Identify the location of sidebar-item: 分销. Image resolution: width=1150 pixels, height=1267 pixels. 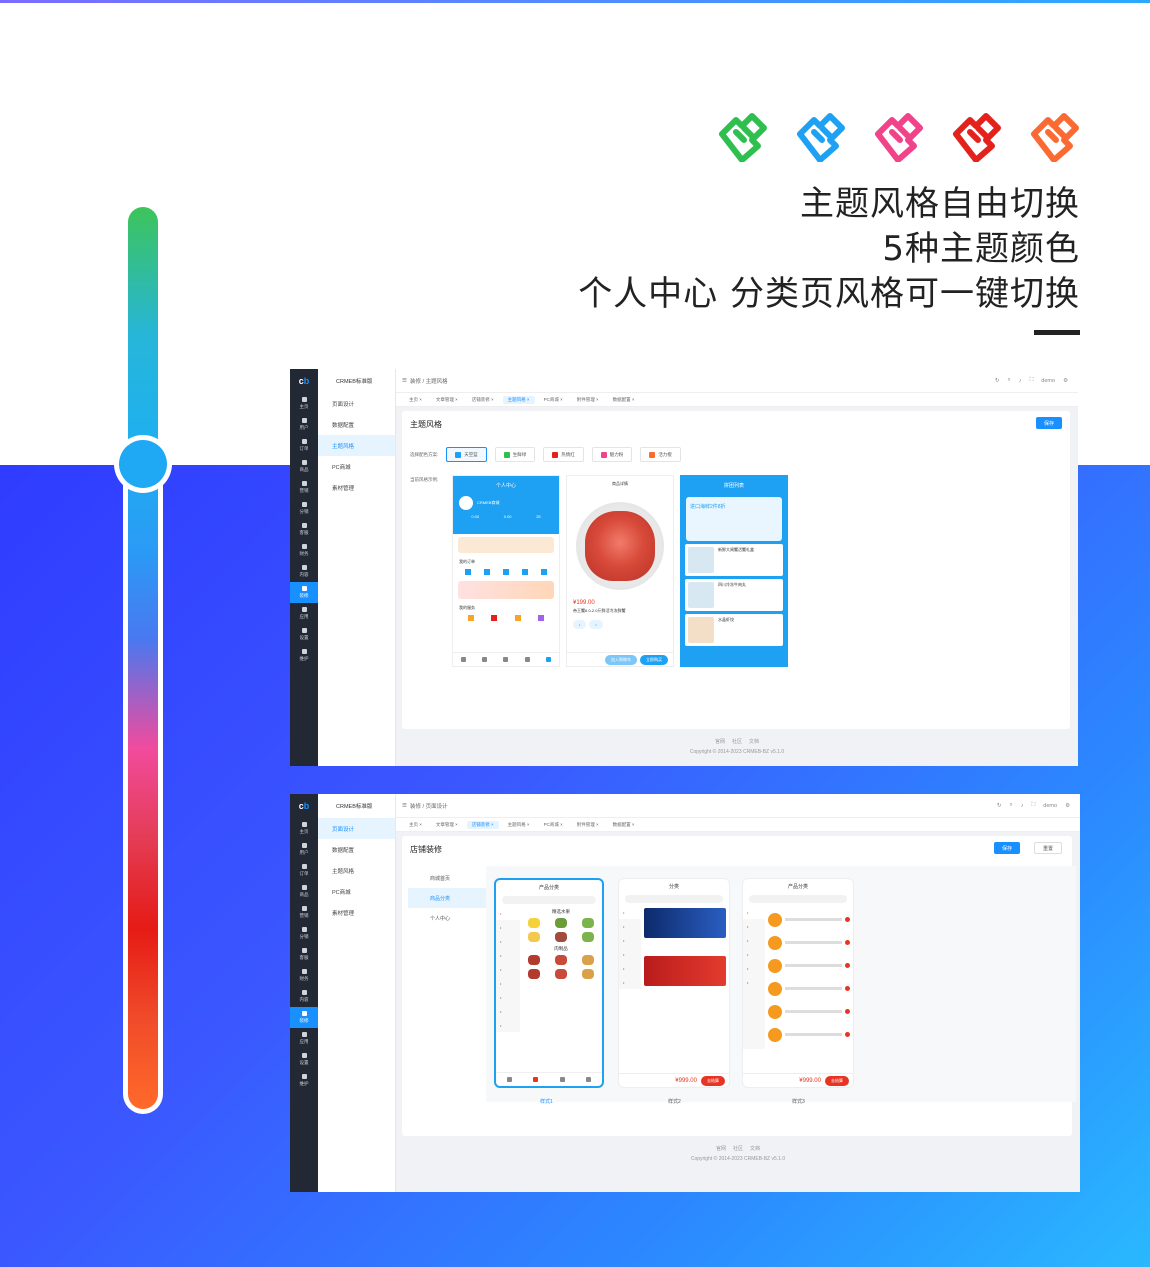
(304, 508).